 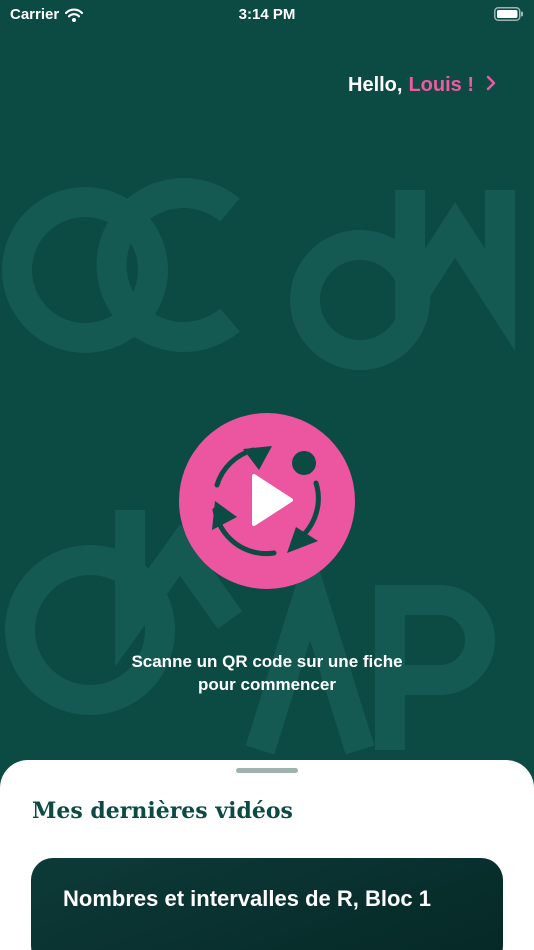 What do you see at coordinates (162, 811) in the screenshot?
I see `recent-videos-title: Mes dernières vidéos` at bounding box center [162, 811].